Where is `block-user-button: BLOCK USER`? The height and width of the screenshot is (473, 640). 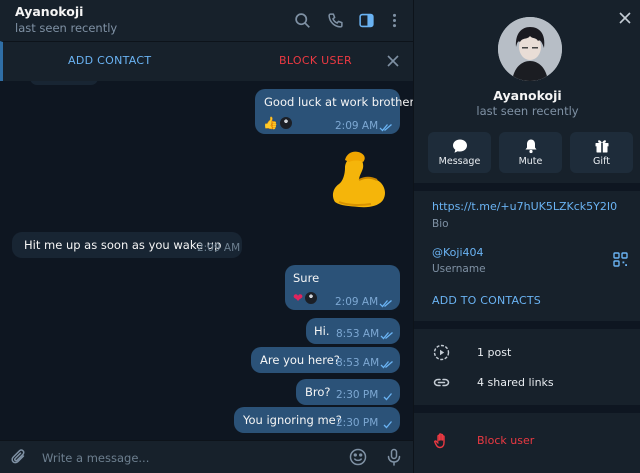
block-user-button: BLOCK USER is located at coordinates (315, 60).